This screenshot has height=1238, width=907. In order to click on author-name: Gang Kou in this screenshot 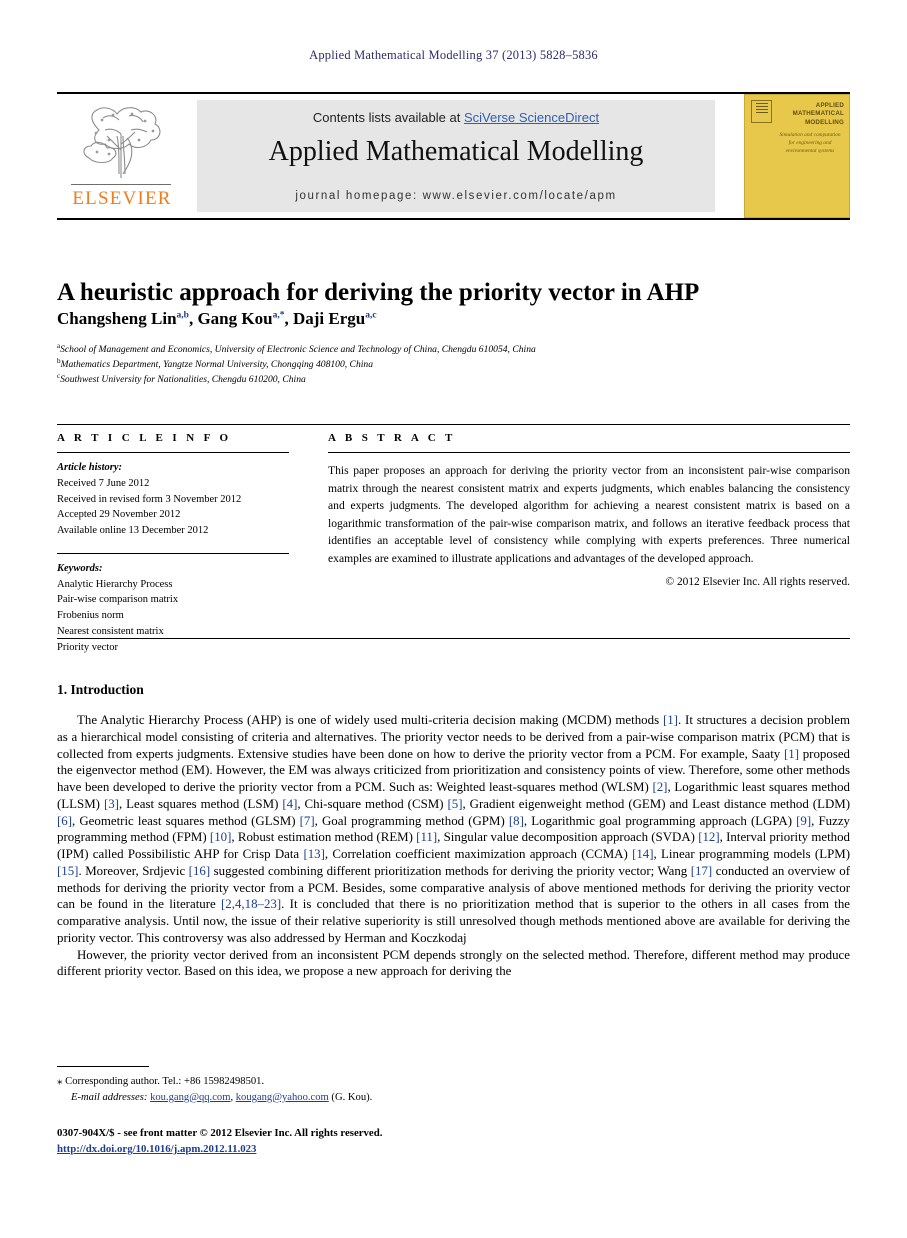, I will do `click(235, 318)`.